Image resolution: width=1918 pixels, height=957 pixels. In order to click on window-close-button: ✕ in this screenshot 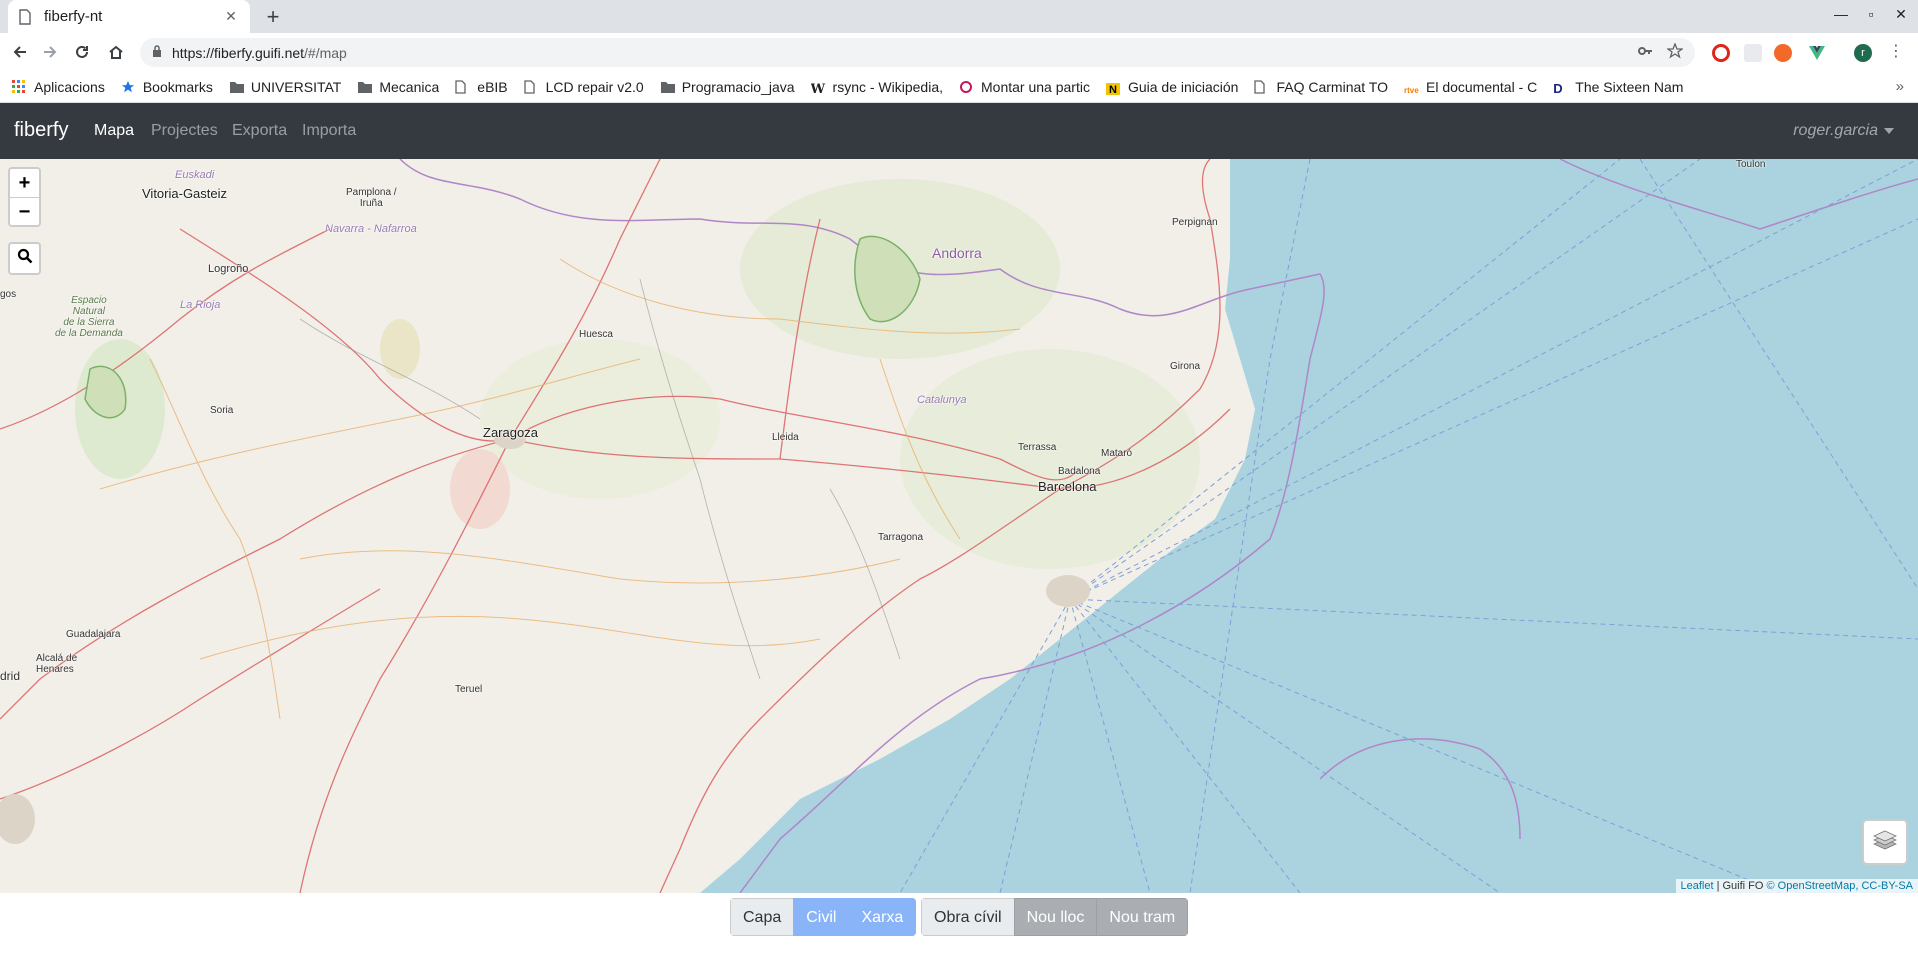, I will do `click(1901, 14)`.